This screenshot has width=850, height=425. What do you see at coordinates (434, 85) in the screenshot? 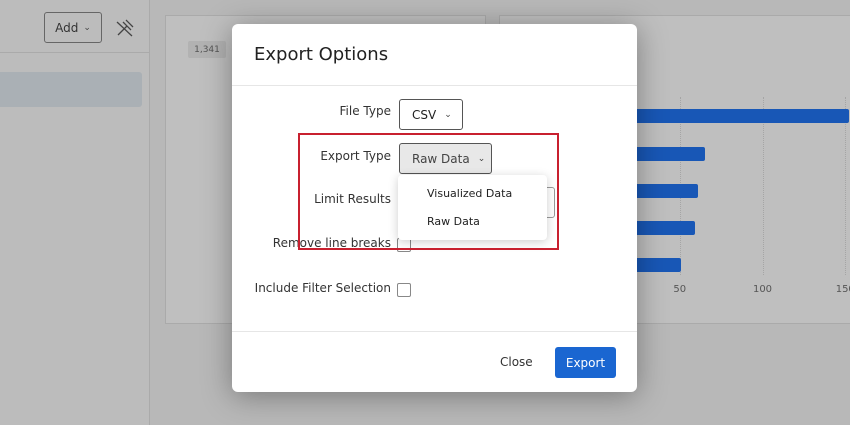
I see `divider` at bounding box center [434, 85].